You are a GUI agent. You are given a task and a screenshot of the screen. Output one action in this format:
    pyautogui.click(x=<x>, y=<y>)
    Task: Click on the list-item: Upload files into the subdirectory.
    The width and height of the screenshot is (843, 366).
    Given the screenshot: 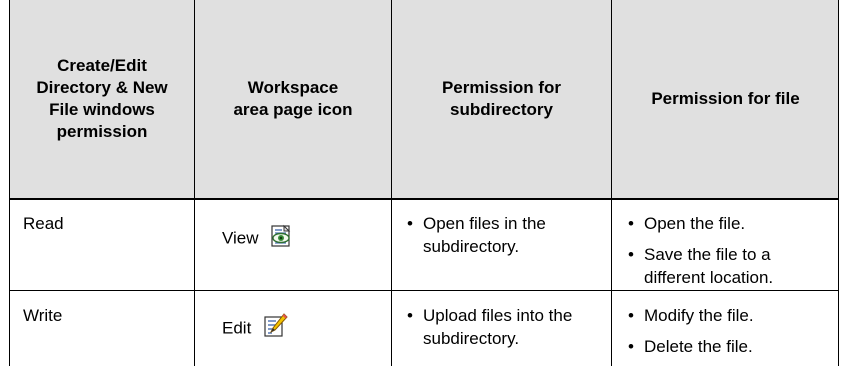 What is the action you would take?
    pyautogui.click(x=505, y=327)
    